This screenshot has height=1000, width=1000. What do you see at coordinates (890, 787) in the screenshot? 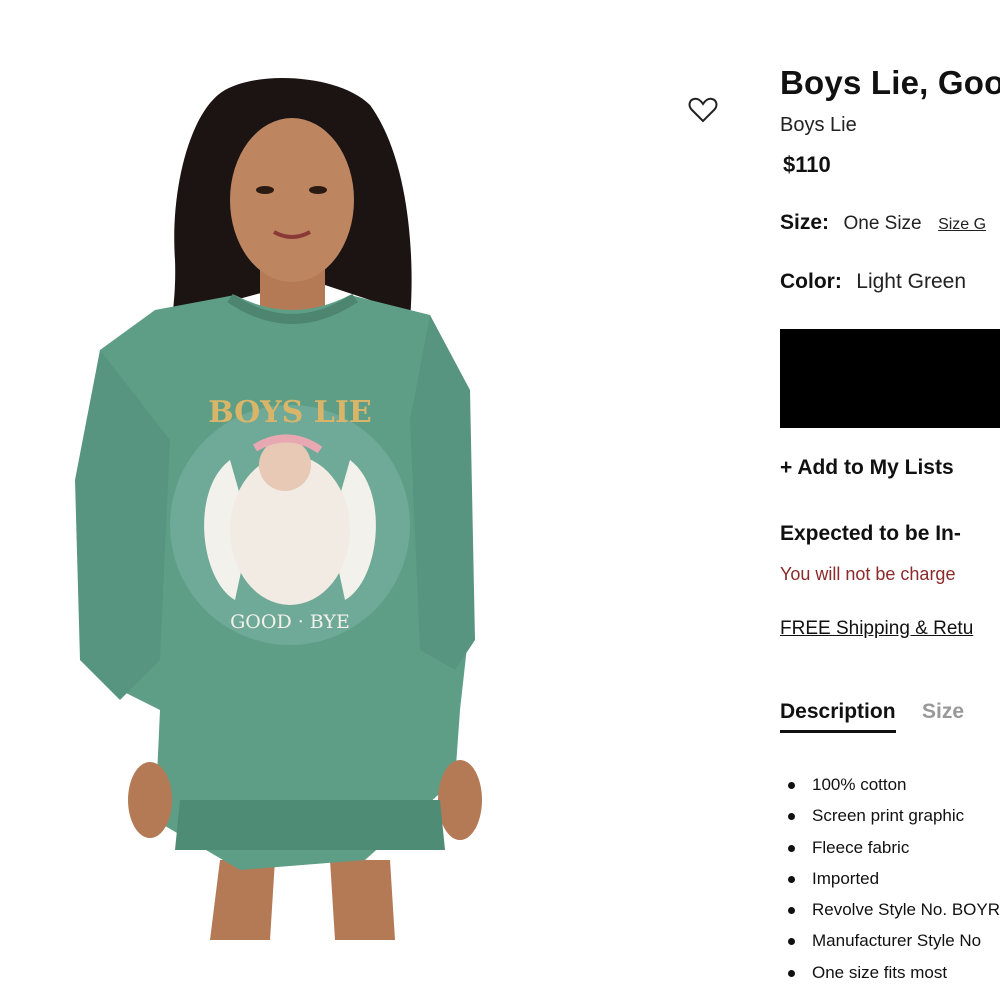
I see `list-item: 100% cotton` at bounding box center [890, 787].